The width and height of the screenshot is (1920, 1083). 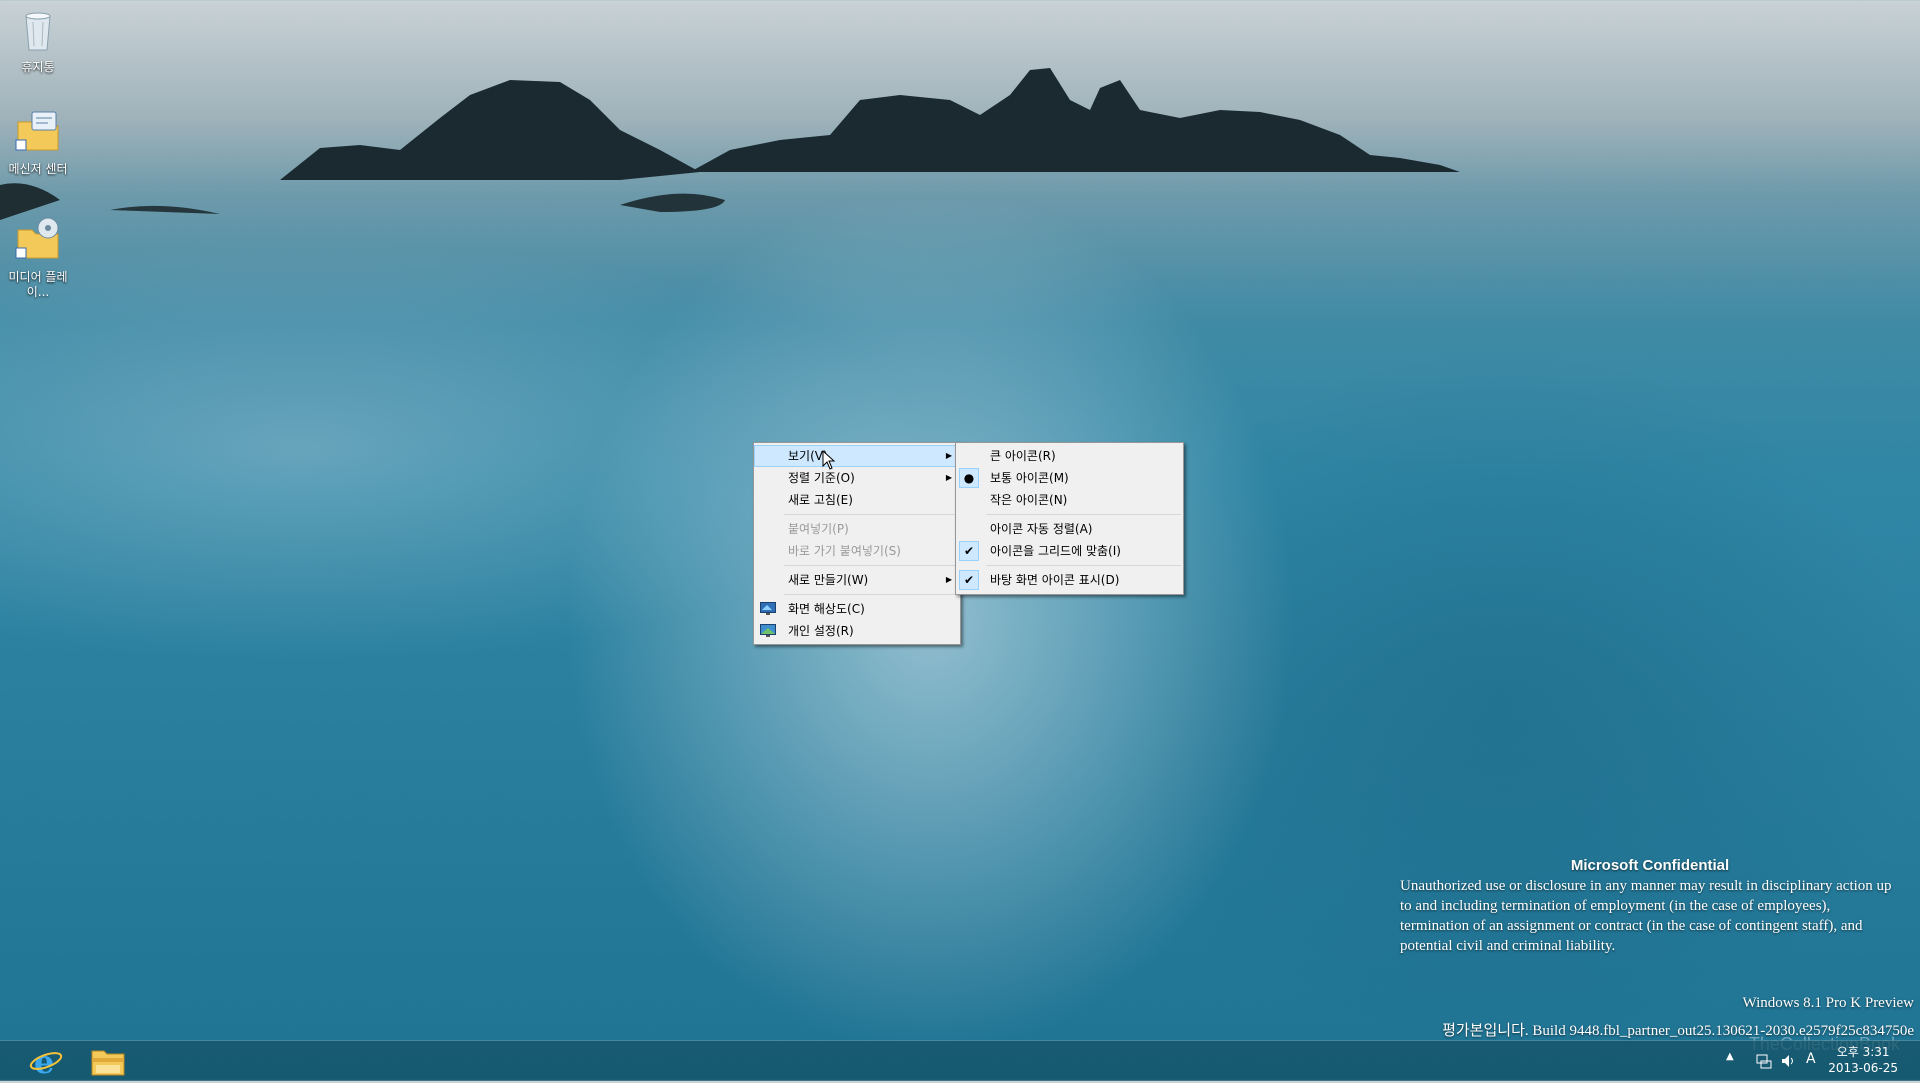 I want to click on menu-item-label: 새로 만들기(W), so click(x=828, y=580).